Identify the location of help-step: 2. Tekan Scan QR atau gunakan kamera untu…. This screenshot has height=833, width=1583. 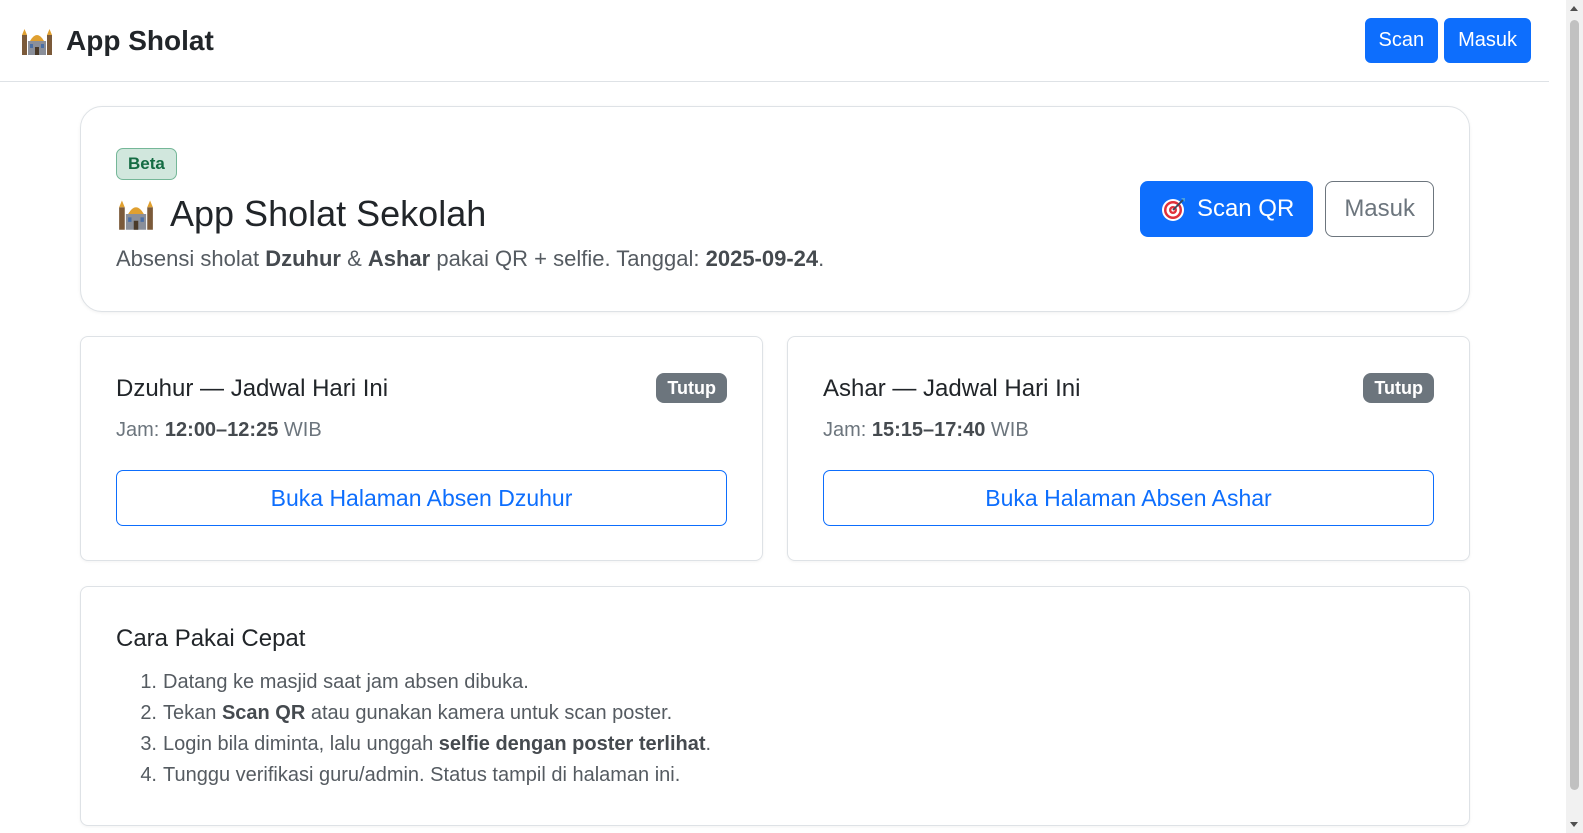
(413, 713).